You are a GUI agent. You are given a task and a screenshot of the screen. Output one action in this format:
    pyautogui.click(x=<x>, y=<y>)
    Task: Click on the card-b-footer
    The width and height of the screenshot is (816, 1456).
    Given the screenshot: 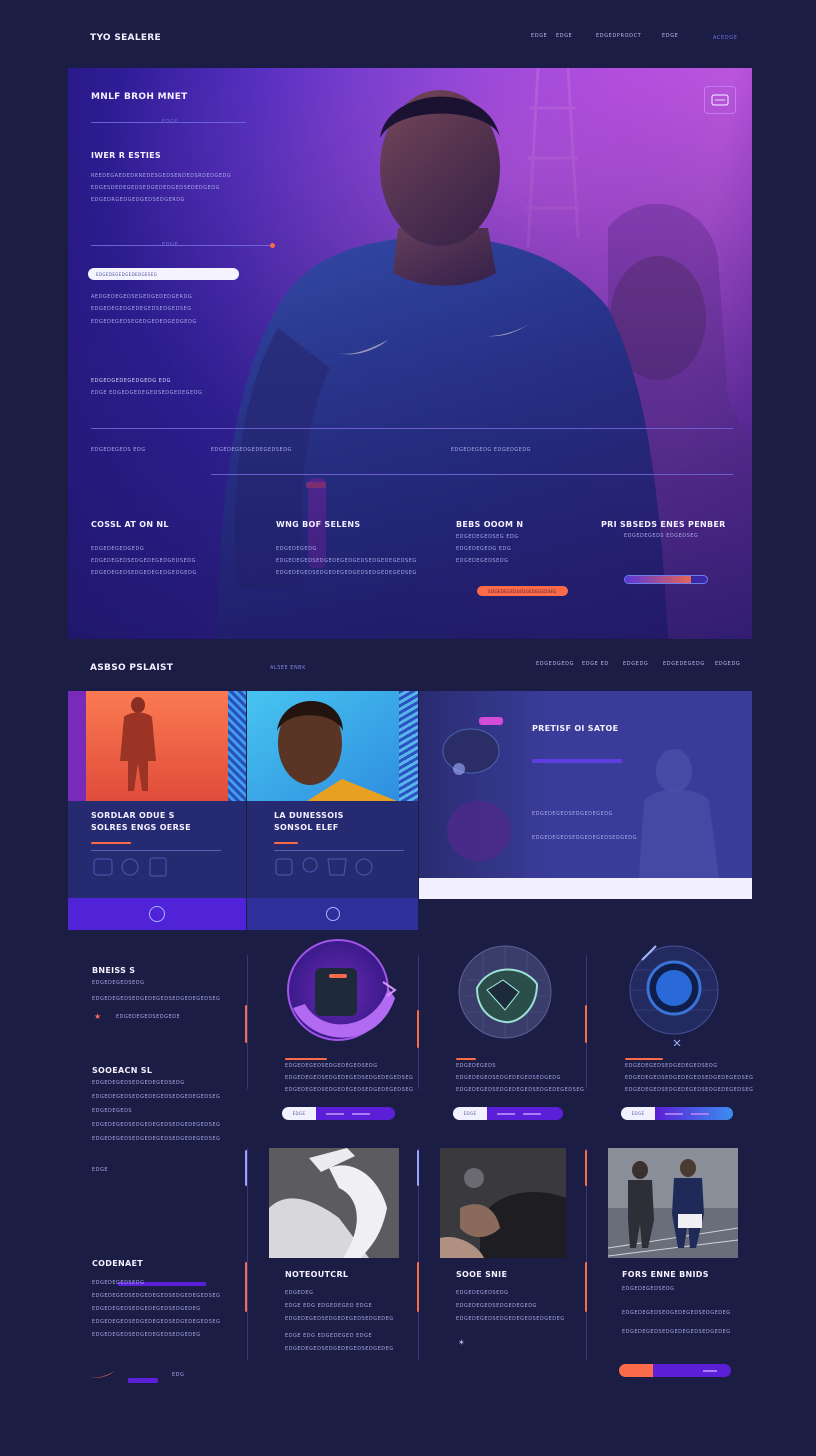 What is the action you would take?
    pyautogui.click(x=332, y=914)
    